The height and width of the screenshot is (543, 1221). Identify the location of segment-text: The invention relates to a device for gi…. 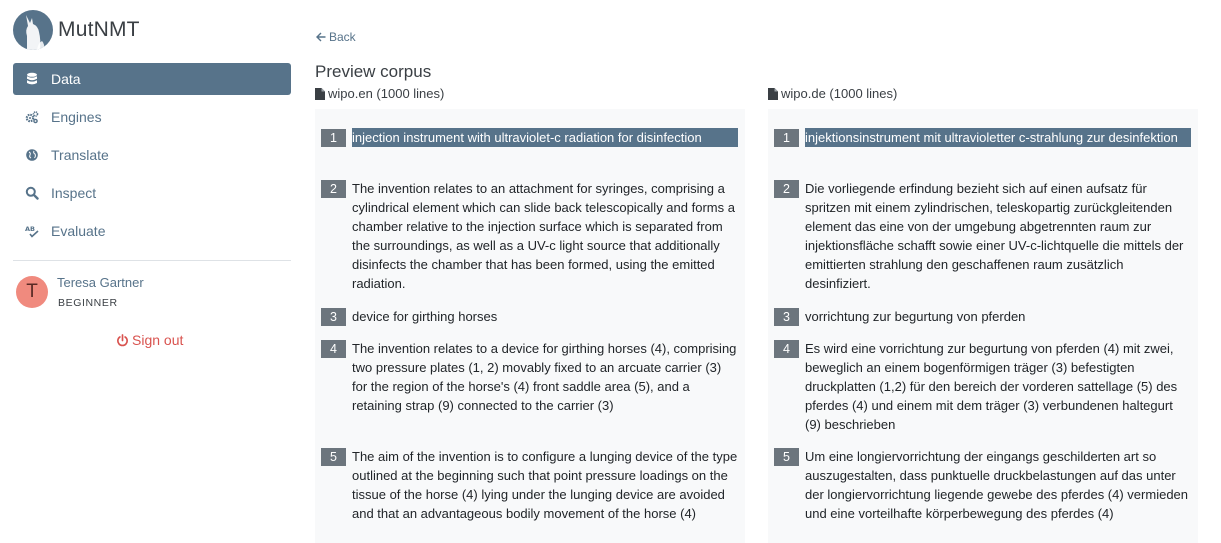
(544, 377).